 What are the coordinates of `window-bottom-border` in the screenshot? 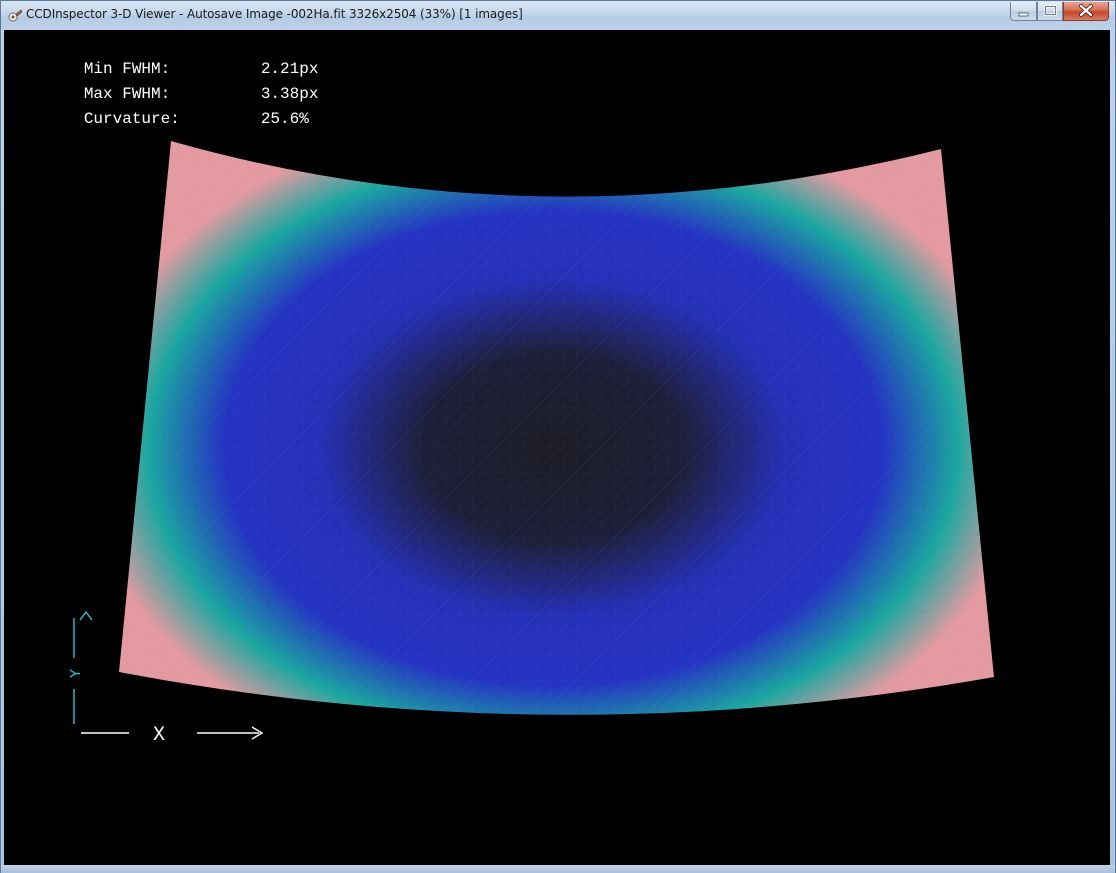 It's located at (558, 869).